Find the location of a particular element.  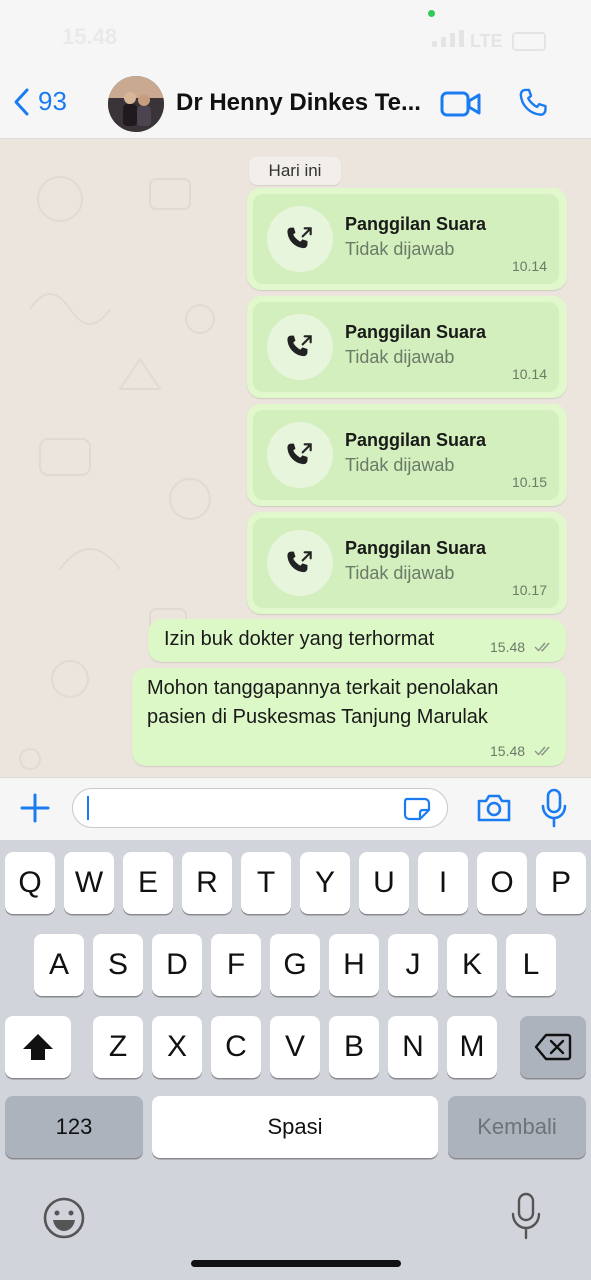

phone-icon is located at coordinates (533, 102).